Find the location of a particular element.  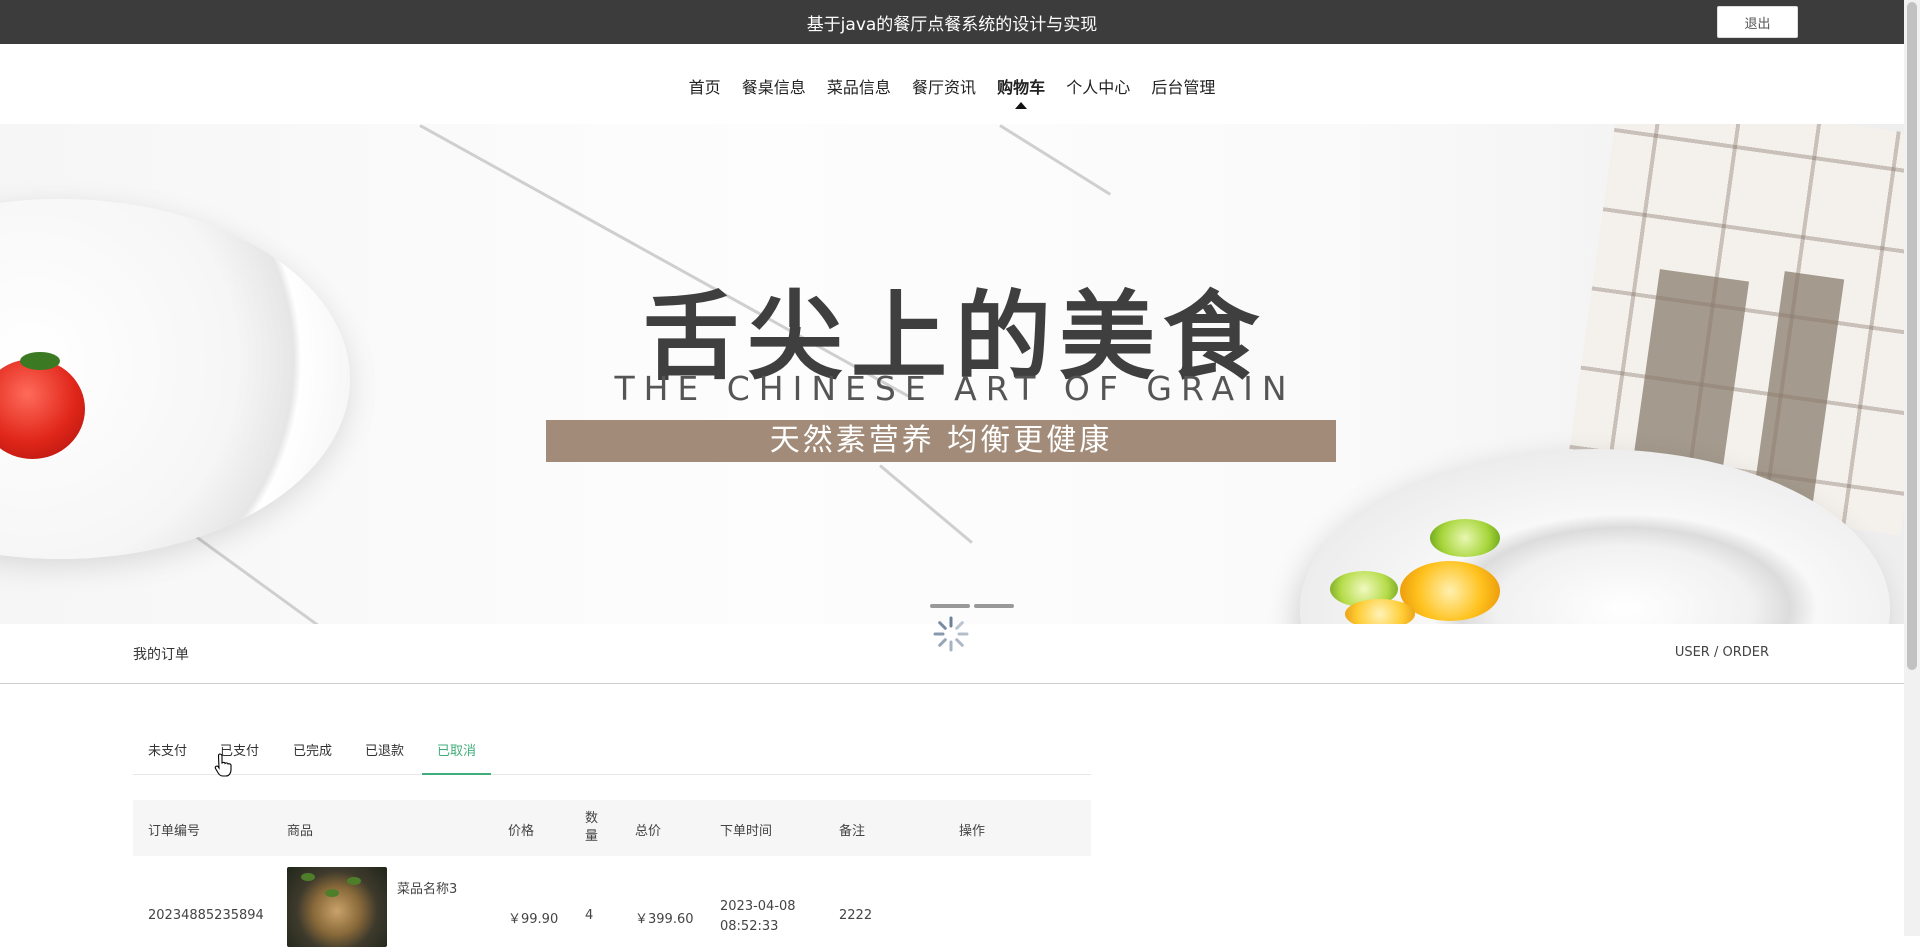

tab-completed: 已完成 is located at coordinates (312, 756).